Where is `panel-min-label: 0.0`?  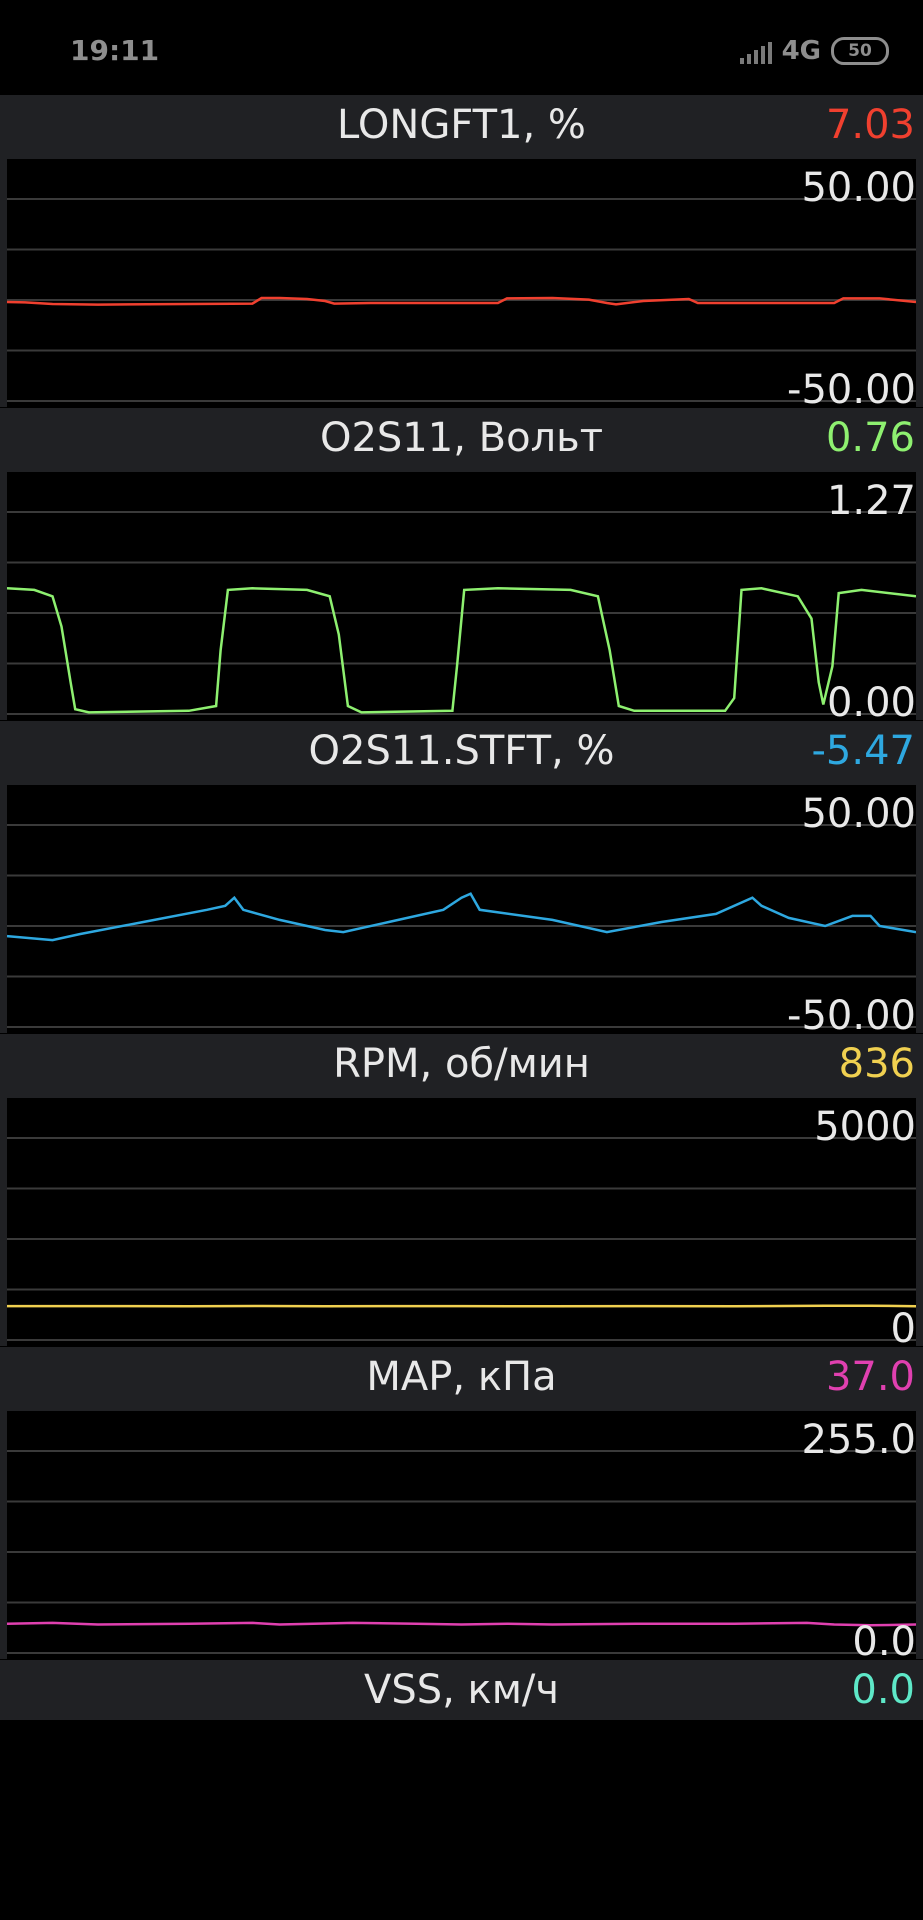 panel-min-label: 0.0 is located at coordinates (884, 1642).